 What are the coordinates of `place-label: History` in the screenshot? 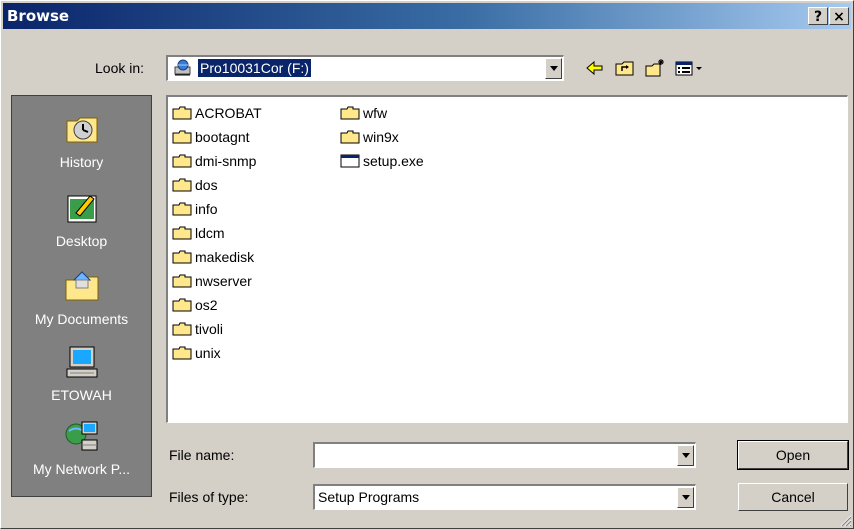 It's located at (81, 162).